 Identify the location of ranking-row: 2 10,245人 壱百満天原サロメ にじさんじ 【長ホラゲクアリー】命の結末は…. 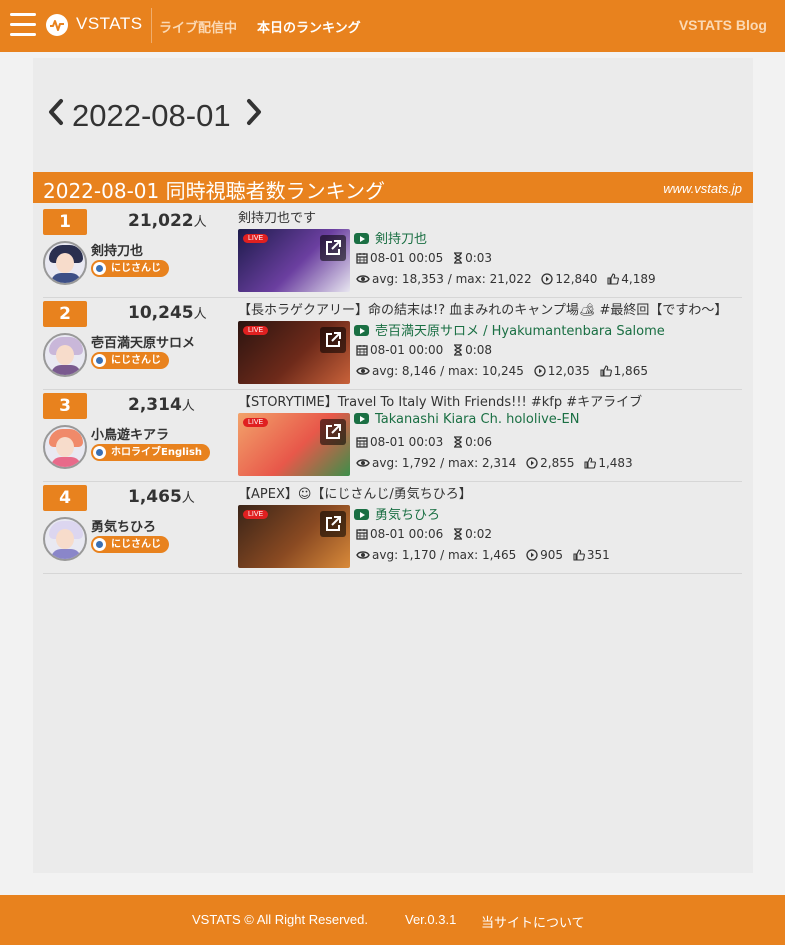
(392, 344).